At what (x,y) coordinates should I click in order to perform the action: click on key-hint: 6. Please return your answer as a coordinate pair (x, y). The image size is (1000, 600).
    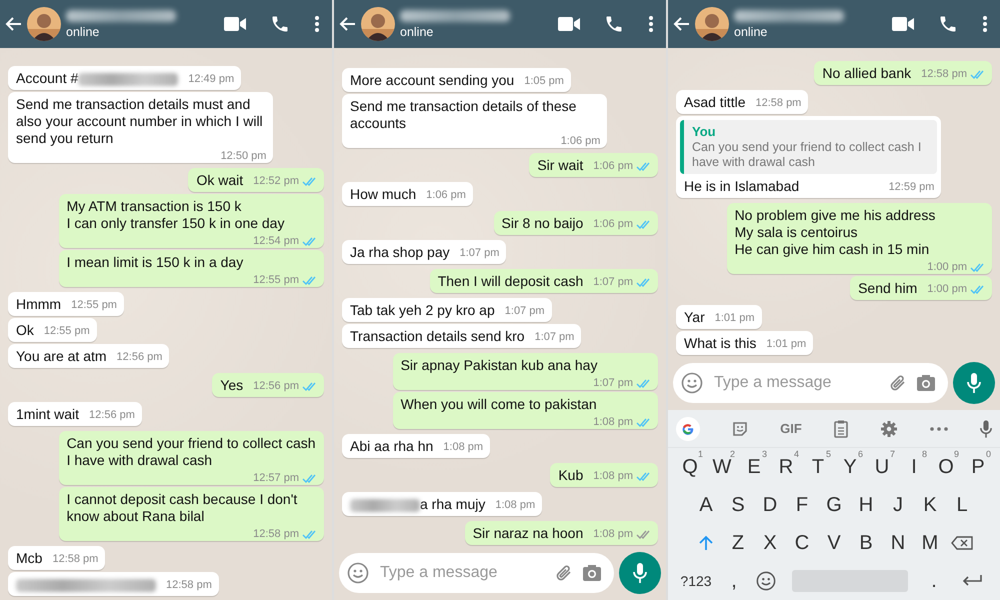
    Looking at the image, I should click on (860, 454).